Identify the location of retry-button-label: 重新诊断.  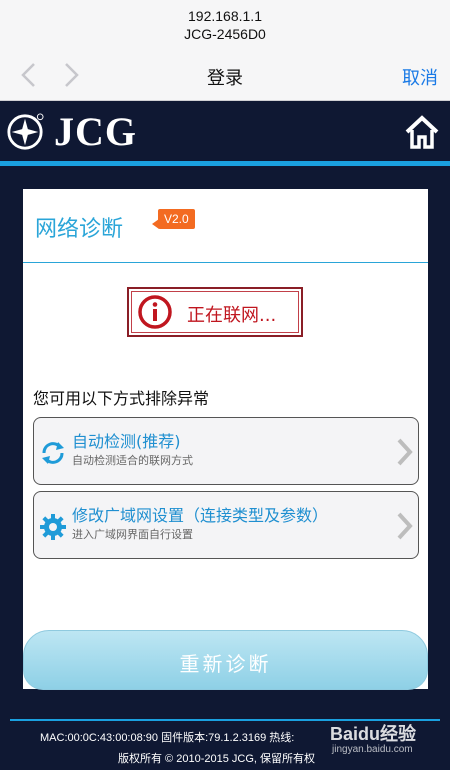
(225, 664).